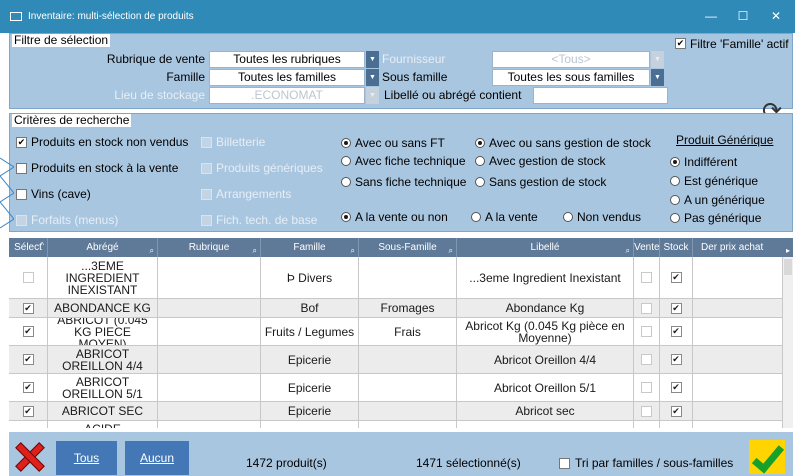  I want to click on rubrique-select: Toutes les rubriques, so click(287, 59).